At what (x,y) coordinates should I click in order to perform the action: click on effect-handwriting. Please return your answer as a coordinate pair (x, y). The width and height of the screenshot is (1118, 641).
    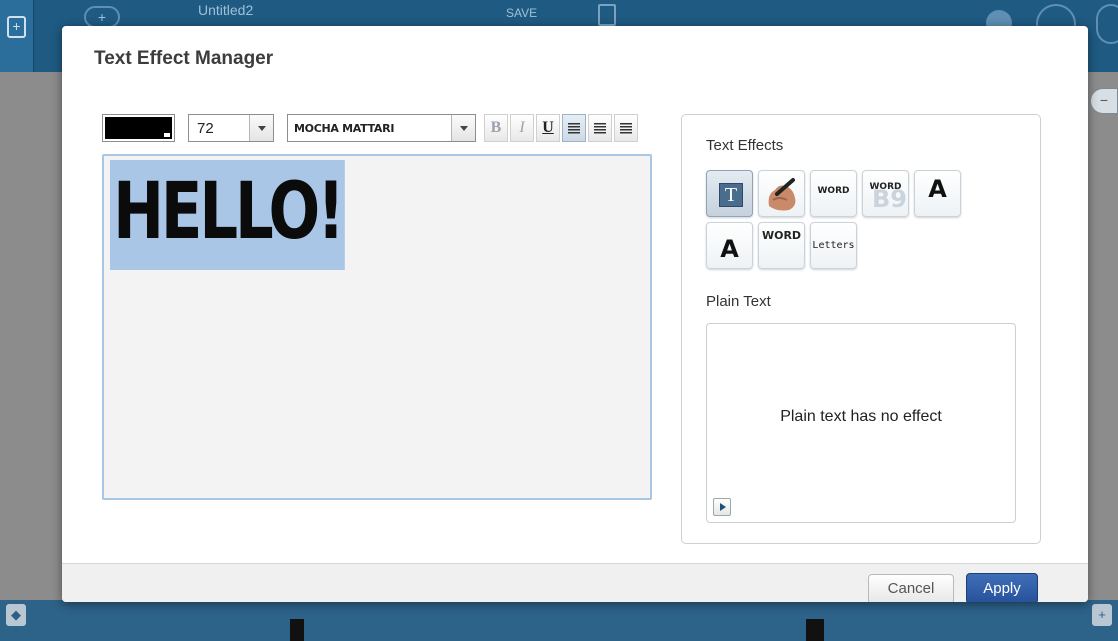
    Looking at the image, I should click on (781, 193).